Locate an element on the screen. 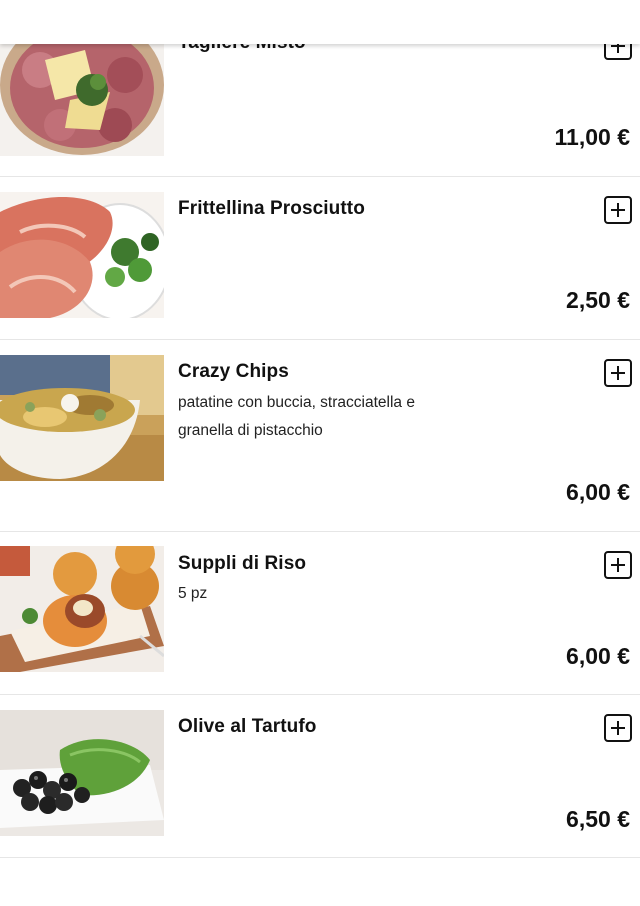  description-line: granella di pistacchio is located at coordinates (250, 430).